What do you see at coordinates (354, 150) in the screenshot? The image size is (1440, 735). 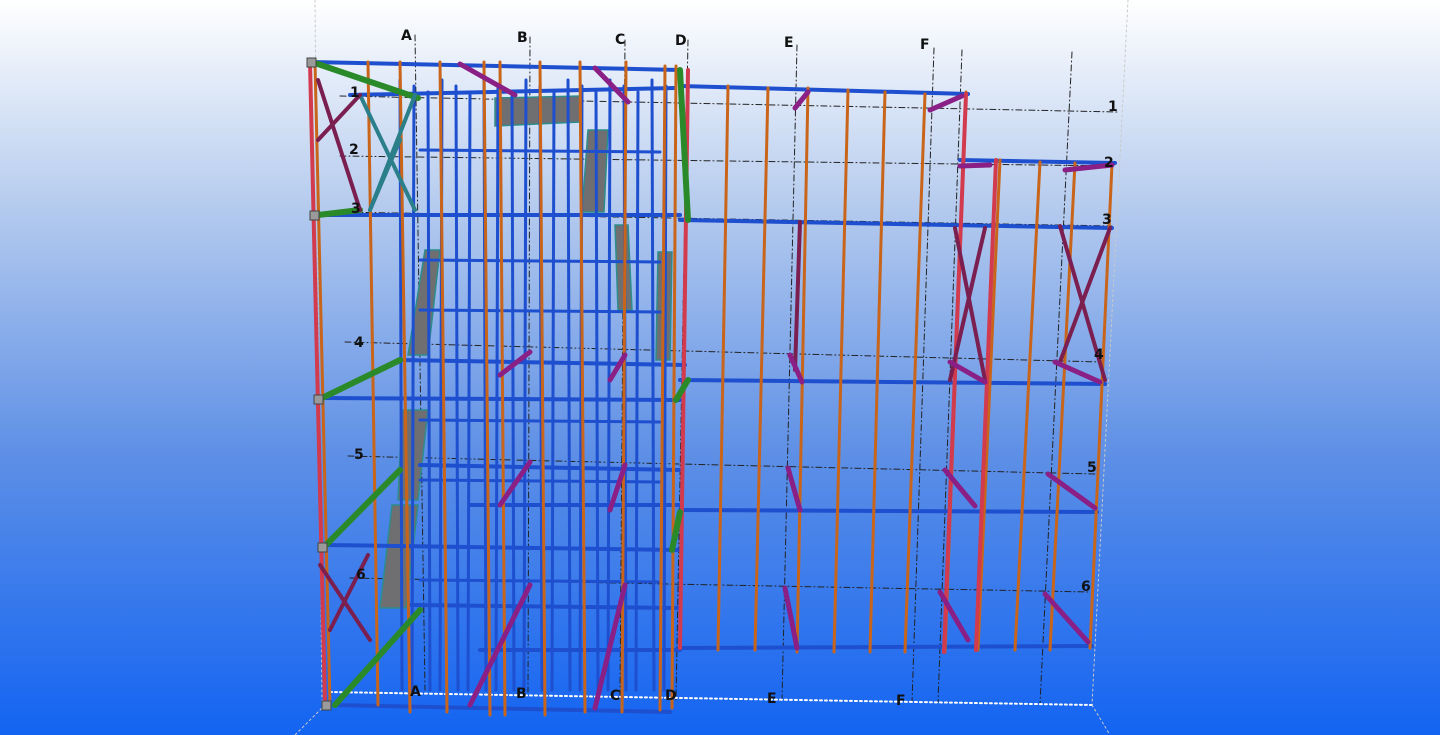 I see `grid-label-left-2: 2` at bounding box center [354, 150].